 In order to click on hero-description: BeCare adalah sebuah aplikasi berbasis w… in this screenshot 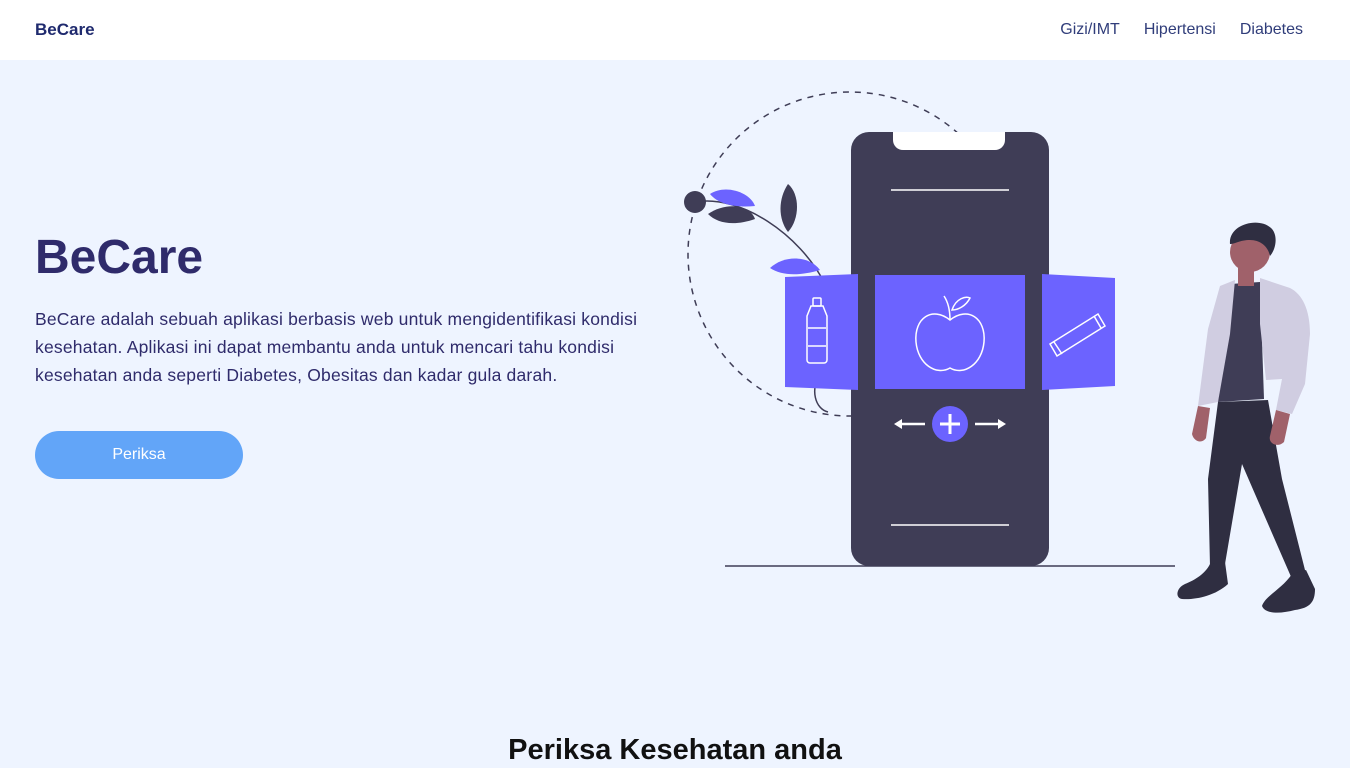, I will do `click(336, 346)`.